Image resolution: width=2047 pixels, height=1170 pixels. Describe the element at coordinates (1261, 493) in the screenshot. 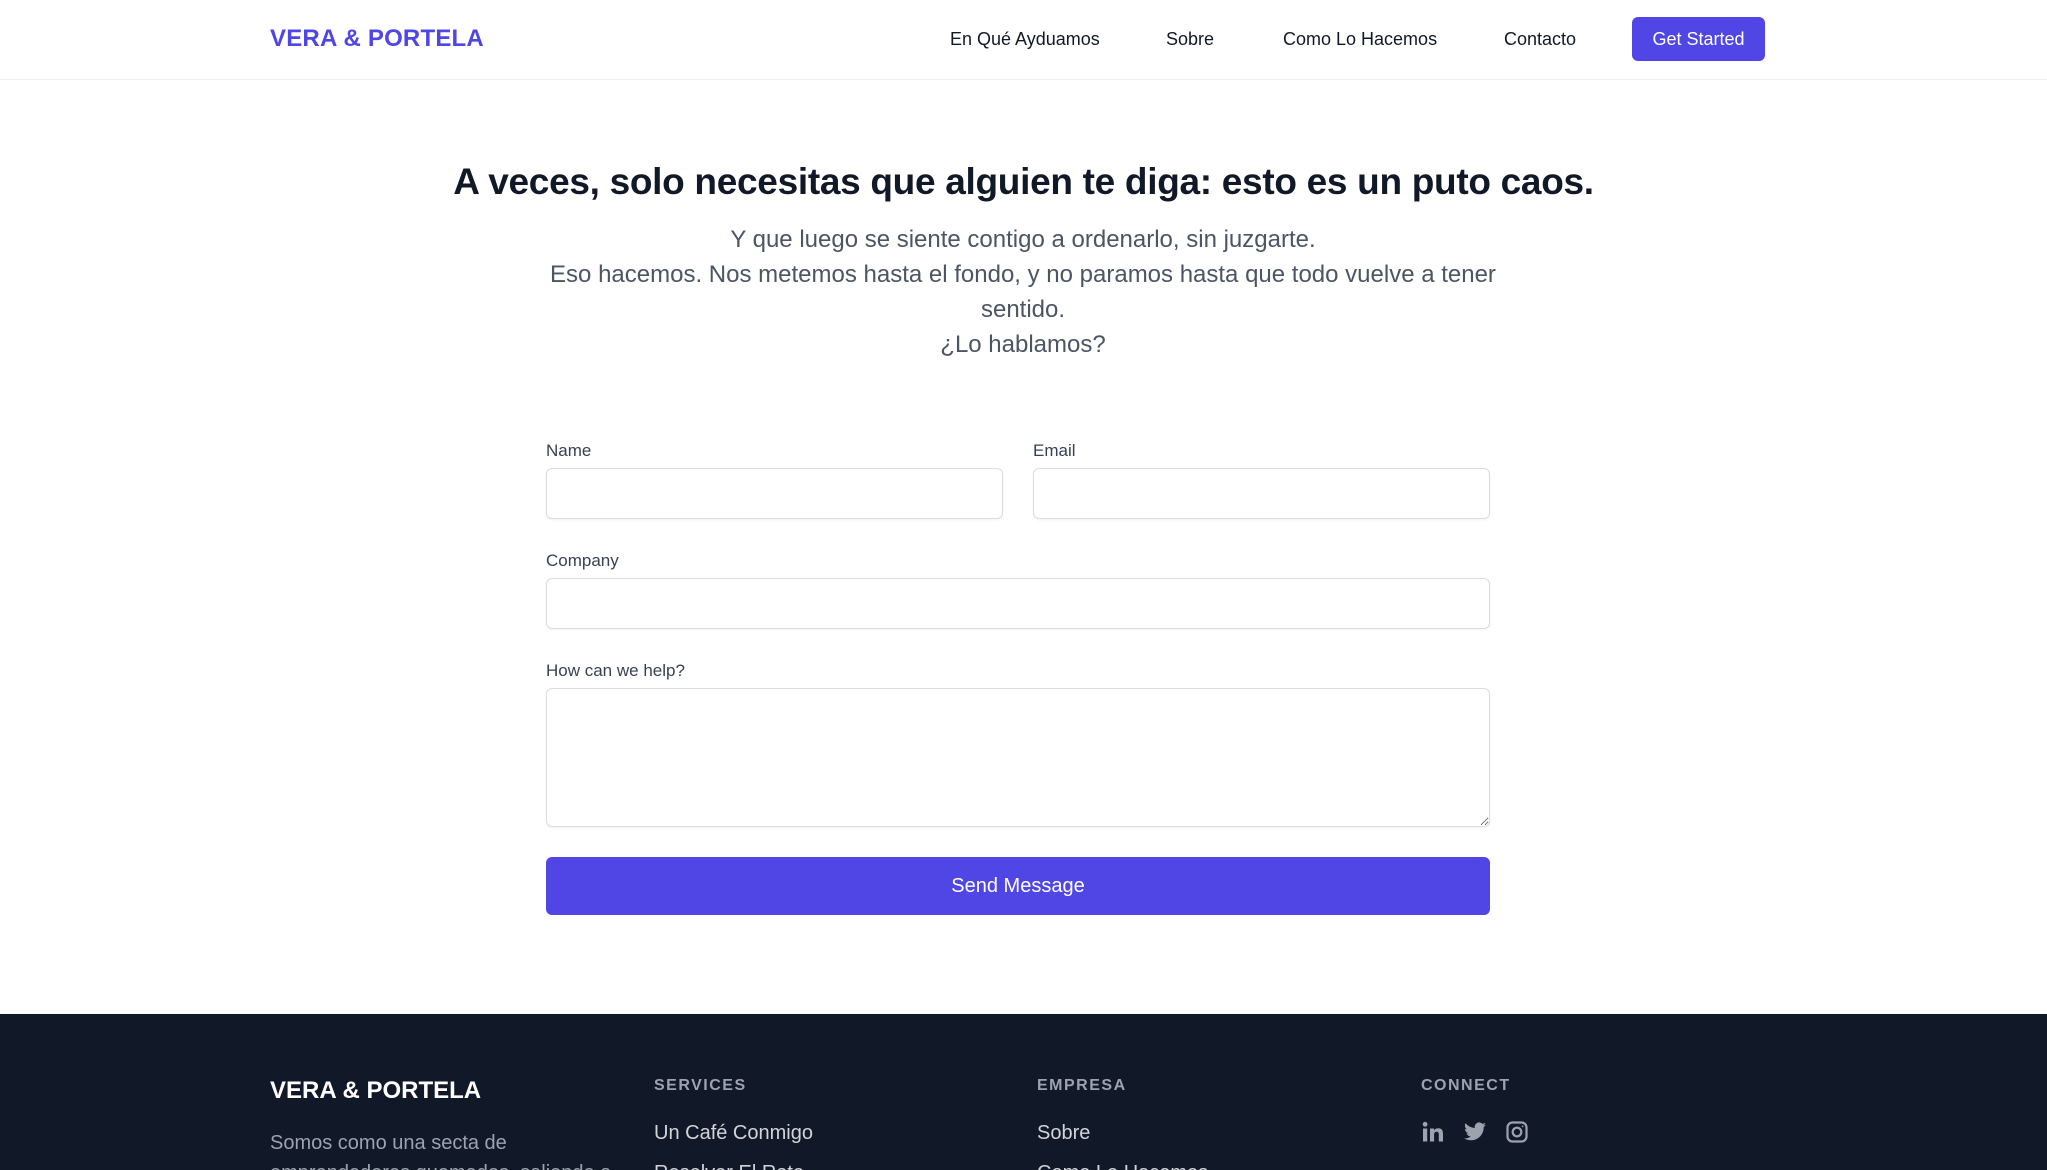

I see `email-input` at that location.